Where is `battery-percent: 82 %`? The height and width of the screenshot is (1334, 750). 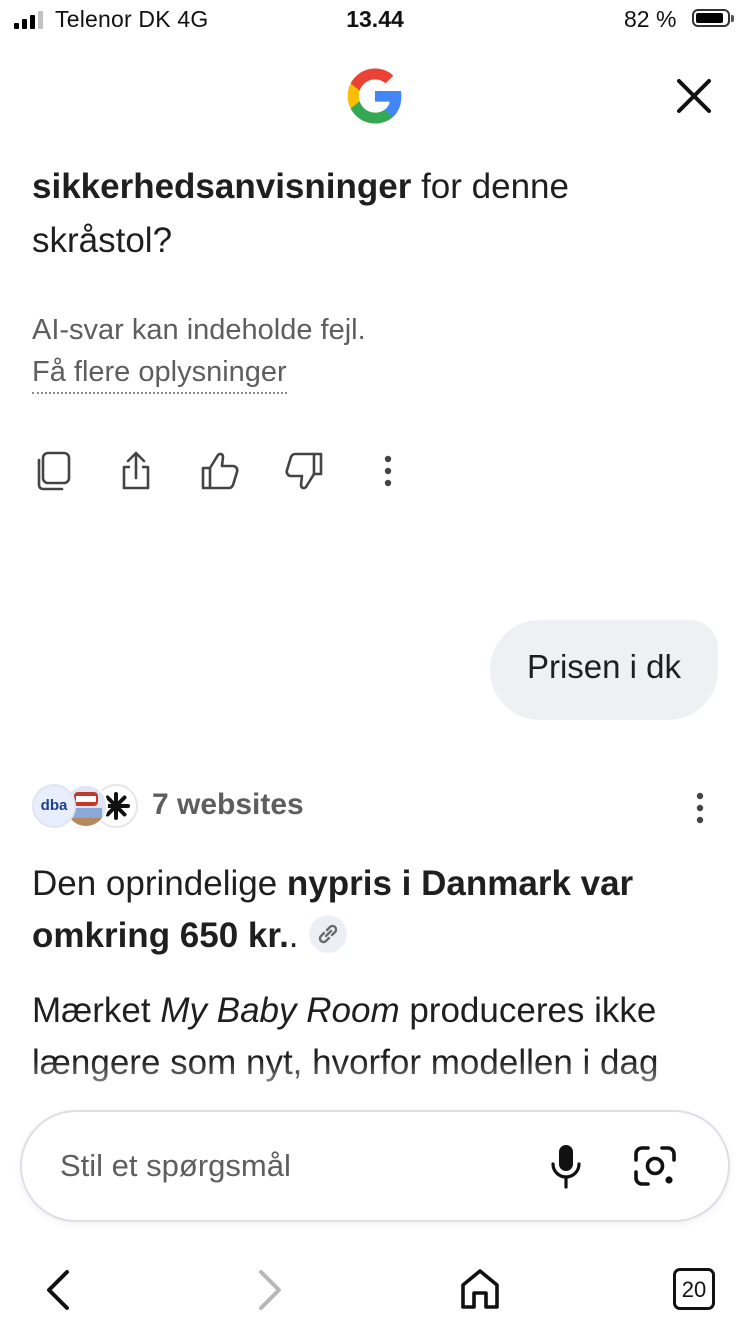
battery-percent: 82 % is located at coordinates (650, 19).